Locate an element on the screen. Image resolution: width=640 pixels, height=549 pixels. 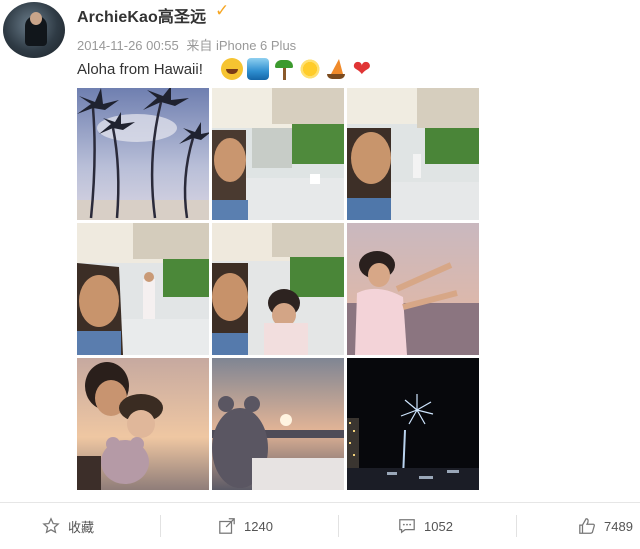
photo-selfie-couple-balcony is located at coordinates (278, 289).